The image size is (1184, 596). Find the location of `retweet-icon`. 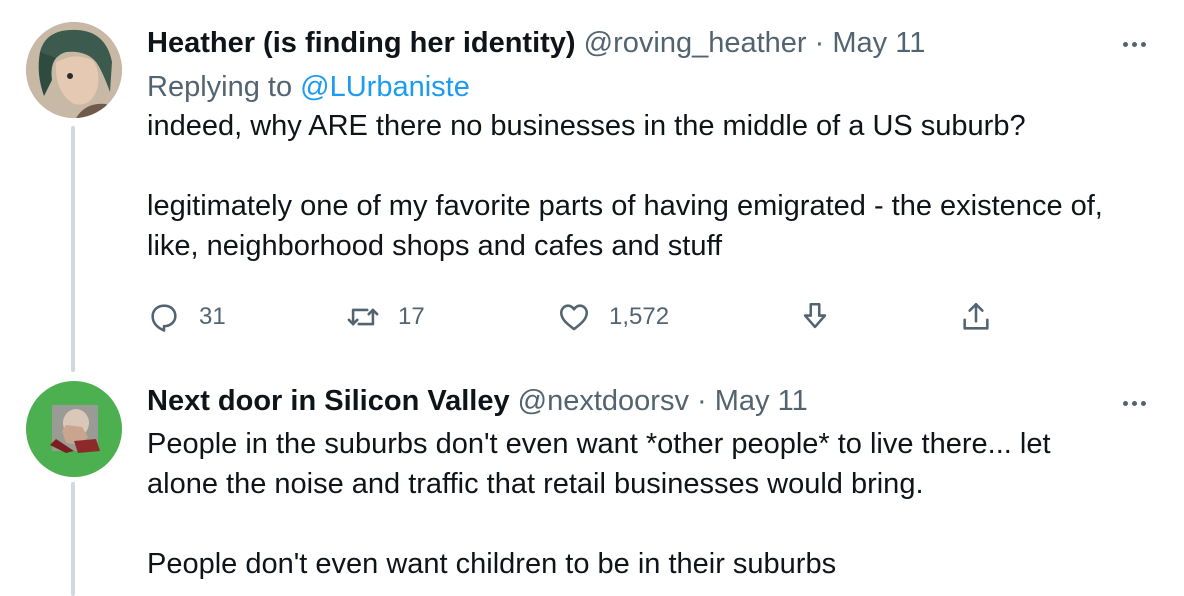

retweet-icon is located at coordinates (363, 317).